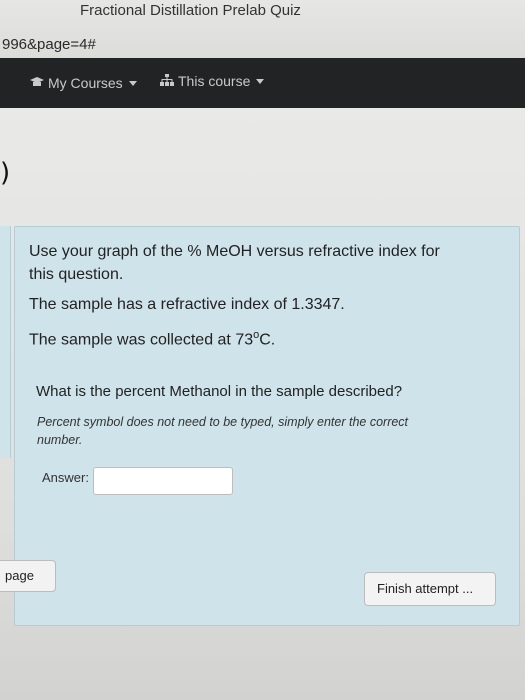 This screenshot has height=700, width=525. I want to click on course-navbar: My Courses This course, so click(262, 83).